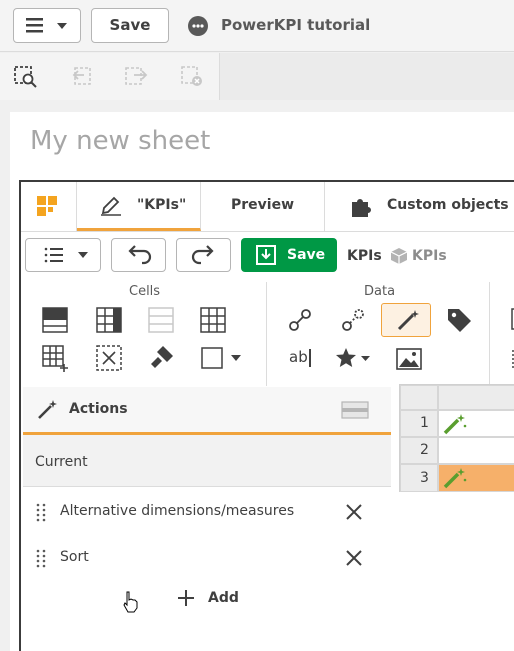 Image resolution: width=514 pixels, height=651 pixels. What do you see at coordinates (26, 77) in the screenshot?
I see `smart-select-icon` at bounding box center [26, 77].